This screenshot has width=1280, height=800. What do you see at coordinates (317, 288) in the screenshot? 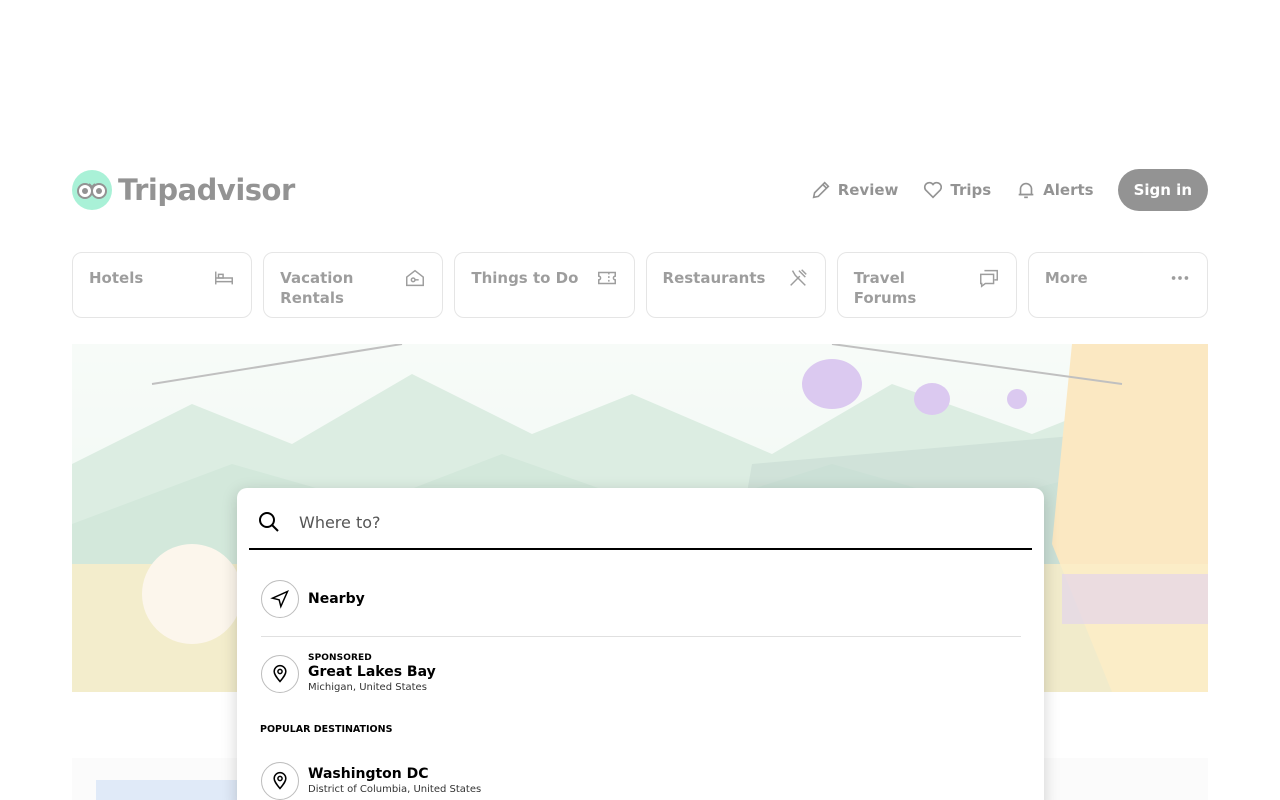
I see `category-label: Vacation Rentals` at bounding box center [317, 288].